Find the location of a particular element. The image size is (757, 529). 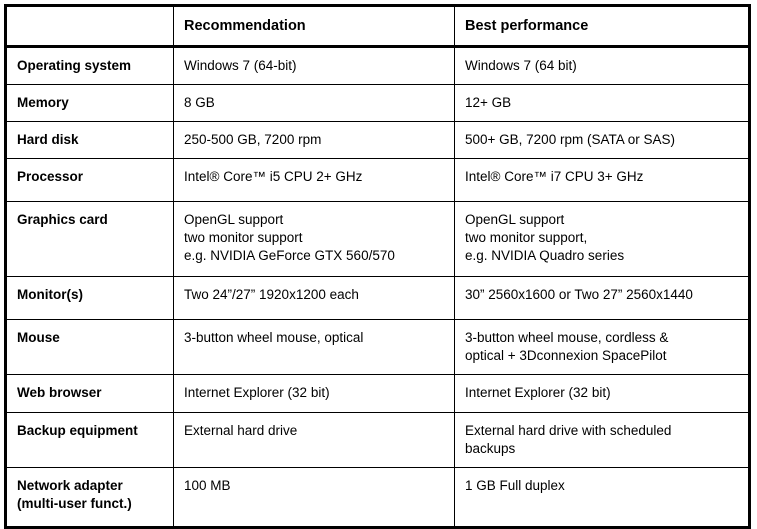

table-header-row: Recommendation Best performance is located at coordinates (377, 26).